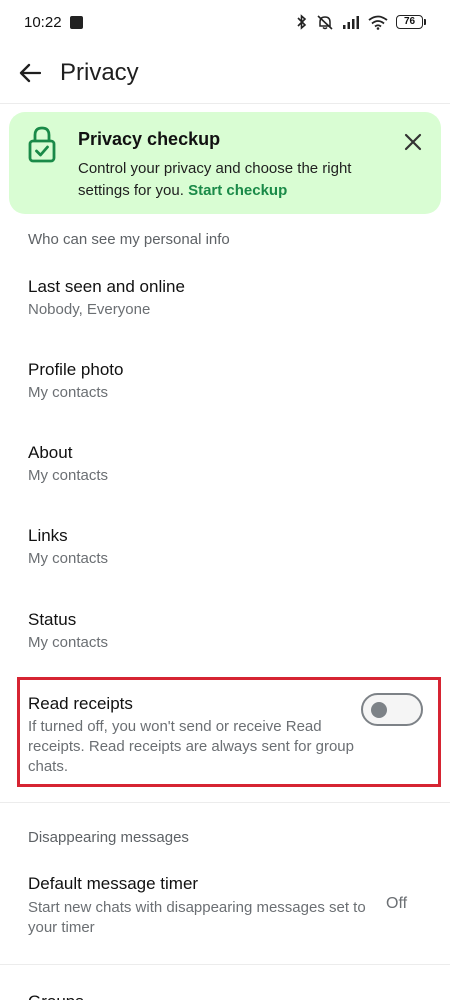 The image size is (450, 1000). I want to click on setting-links: Links My contacts, so click(225, 546).